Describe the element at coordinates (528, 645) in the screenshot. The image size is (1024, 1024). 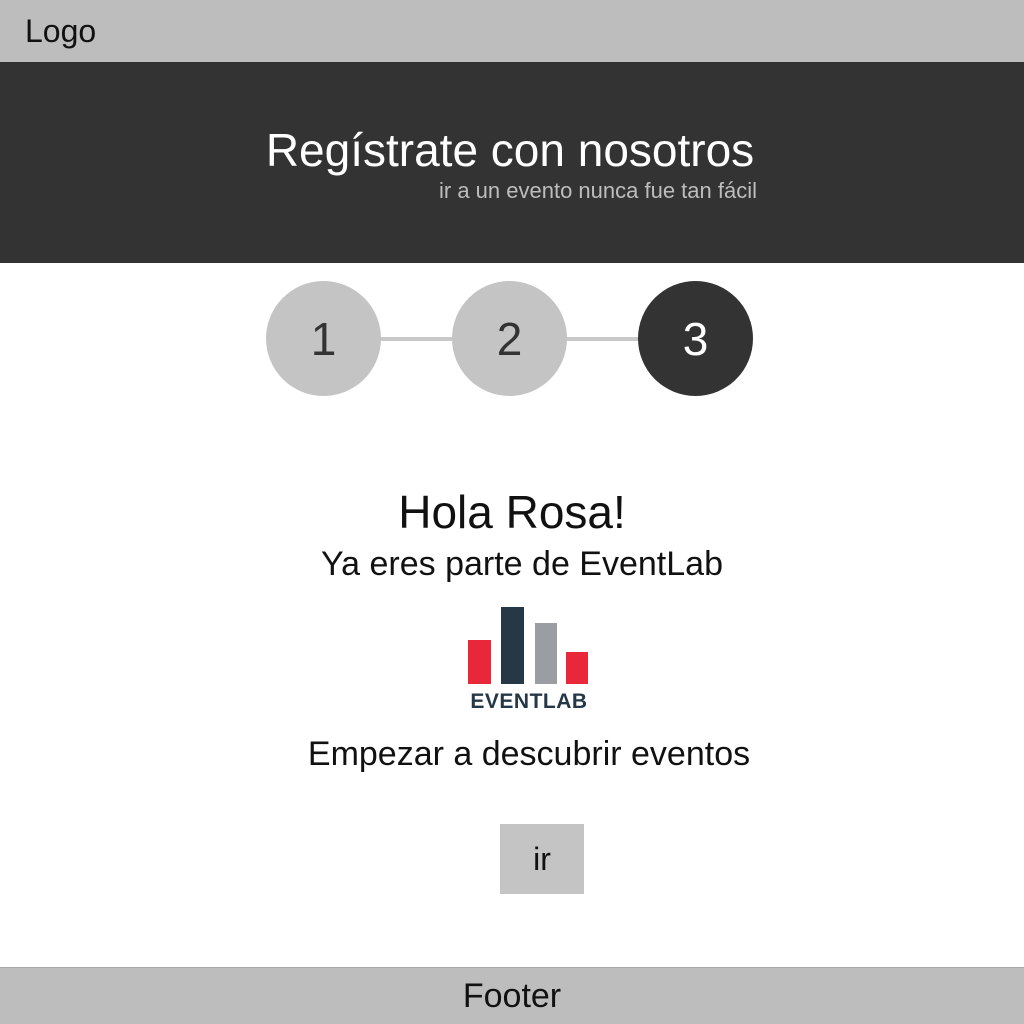
I see `eventlab-logo-bars-icon` at that location.